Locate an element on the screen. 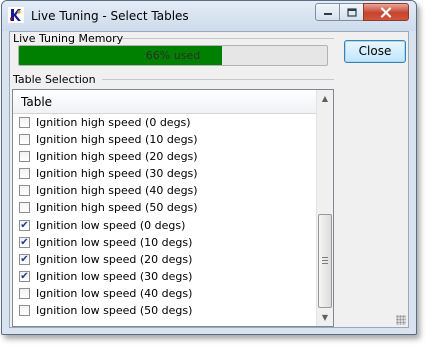 The height and width of the screenshot is (350, 433). memory-group-rule is located at coordinates (228, 38).